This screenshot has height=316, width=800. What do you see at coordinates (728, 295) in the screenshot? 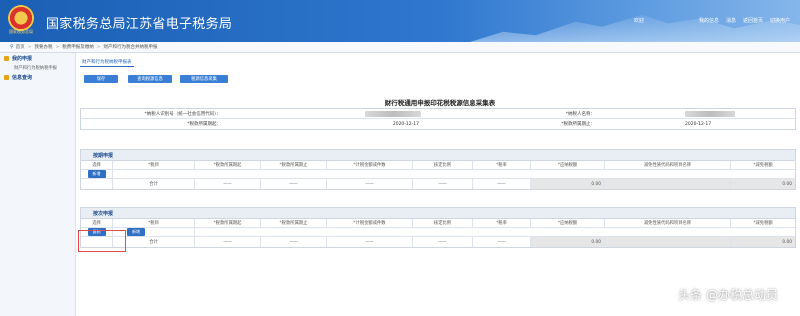
I see `watermark: 头条 @办税总动员` at bounding box center [728, 295].